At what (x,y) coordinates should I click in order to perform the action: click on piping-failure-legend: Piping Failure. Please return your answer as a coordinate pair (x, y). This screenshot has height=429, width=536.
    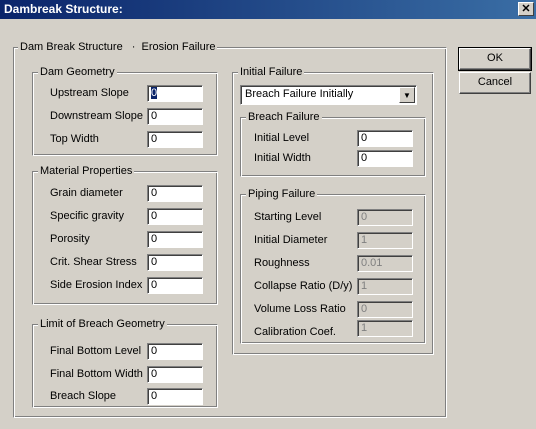
    Looking at the image, I should click on (282, 194).